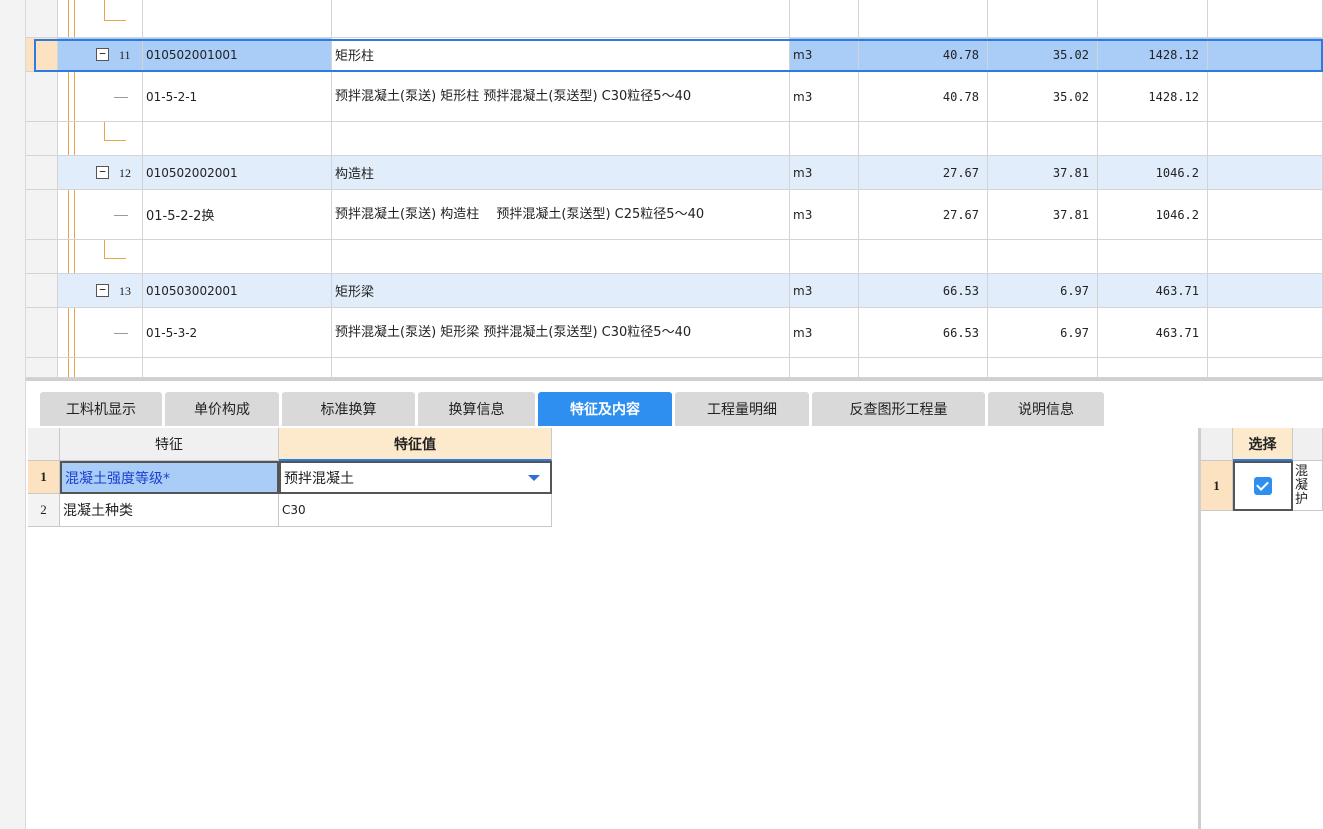 The height and width of the screenshot is (829, 1323). Describe the element at coordinates (1046, 409) in the screenshot. I see `tab-description-info: 说明信息` at that location.